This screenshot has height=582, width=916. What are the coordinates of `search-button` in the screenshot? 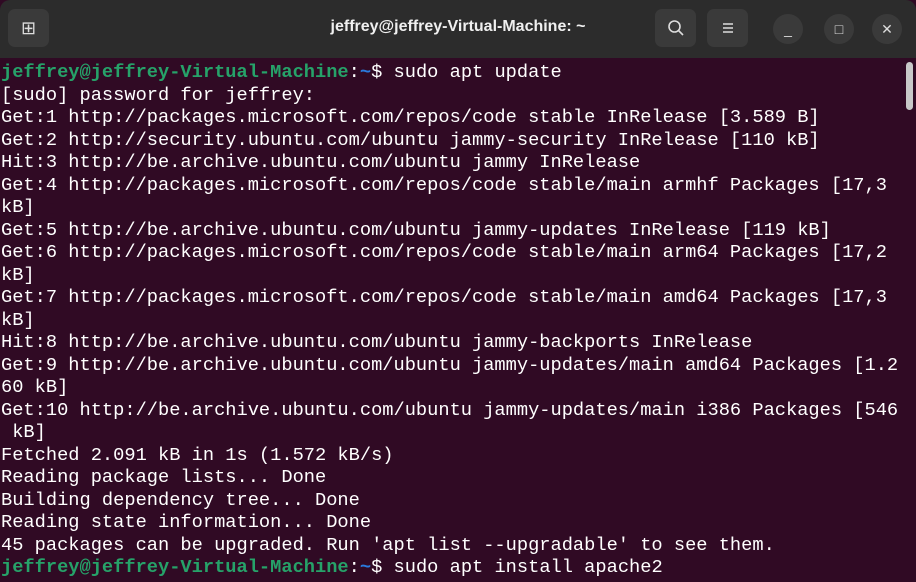 It's located at (675, 28).